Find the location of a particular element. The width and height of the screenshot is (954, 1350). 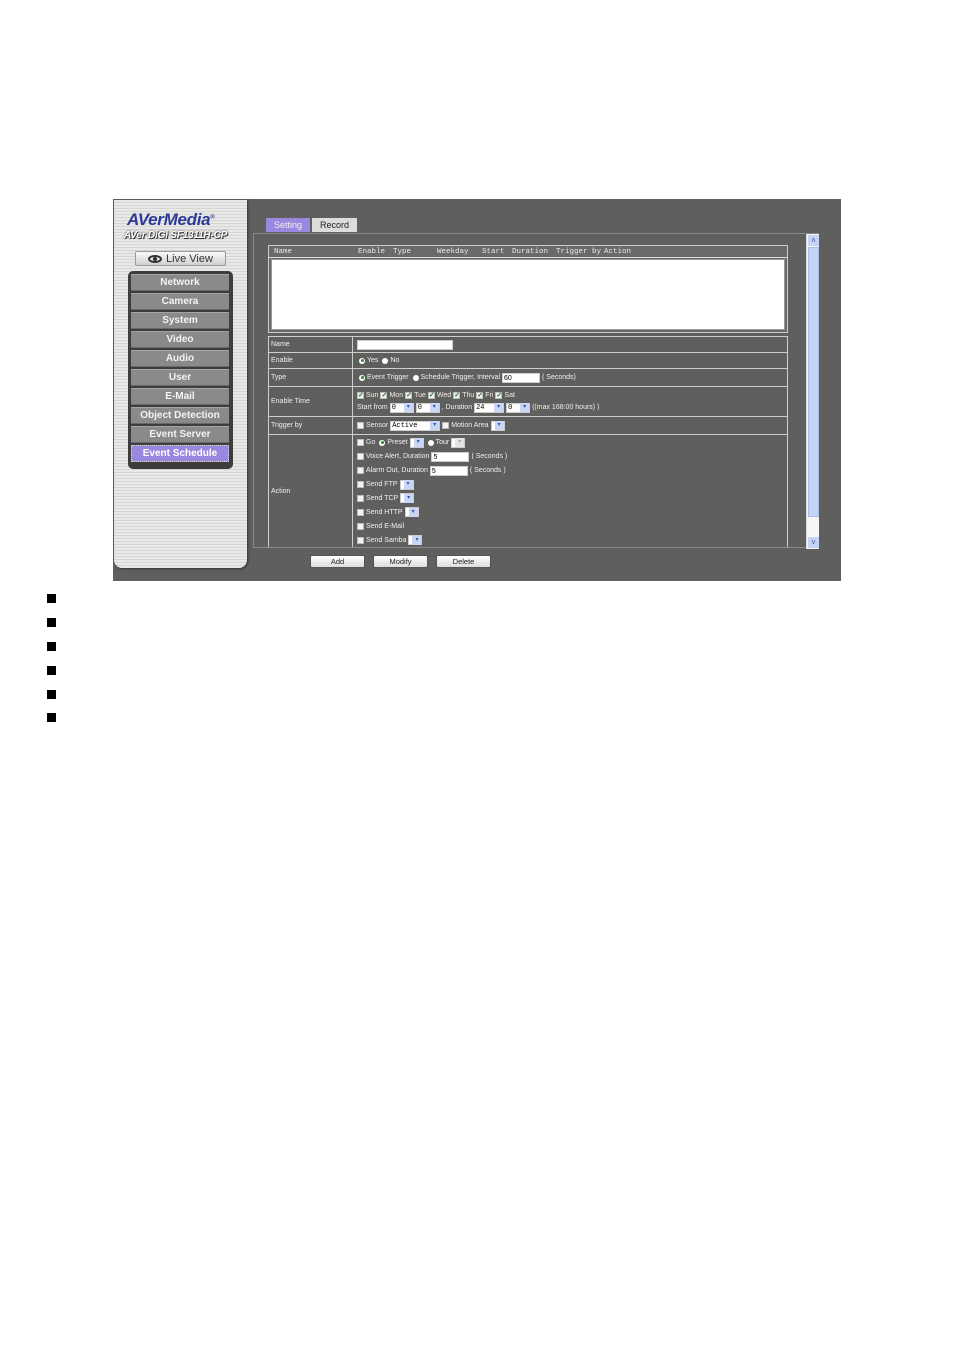

action-label: Action is located at coordinates (311, 491).